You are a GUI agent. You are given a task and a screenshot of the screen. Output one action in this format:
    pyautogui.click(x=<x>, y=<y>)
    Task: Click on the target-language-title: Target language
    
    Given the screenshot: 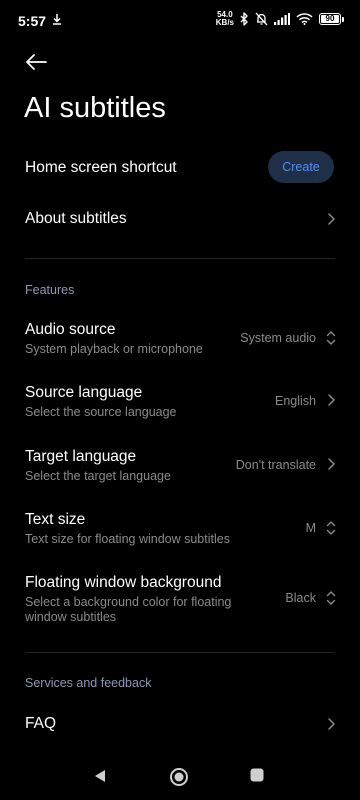 What is the action you would take?
    pyautogui.click(x=81, y=456)
    